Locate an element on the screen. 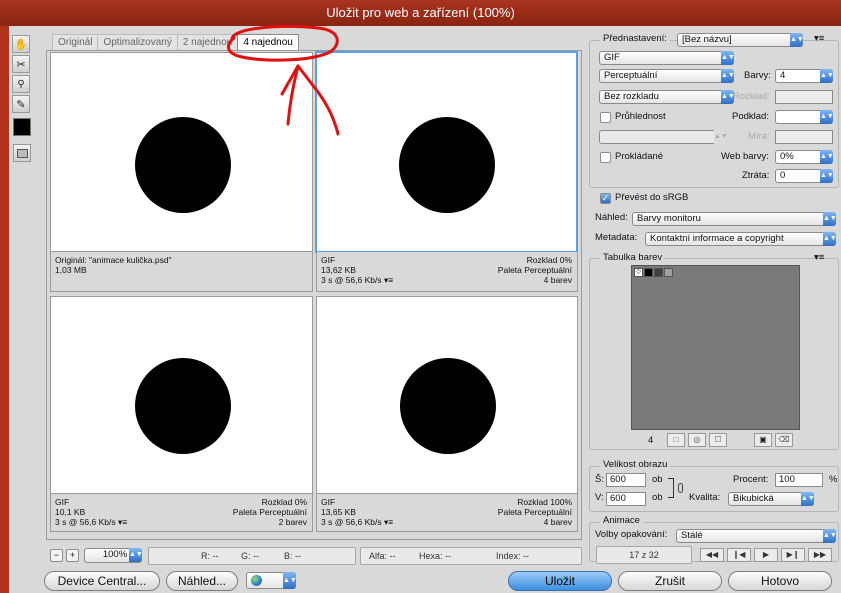  zoom-out-button: − is located at coordinates (56, 555).